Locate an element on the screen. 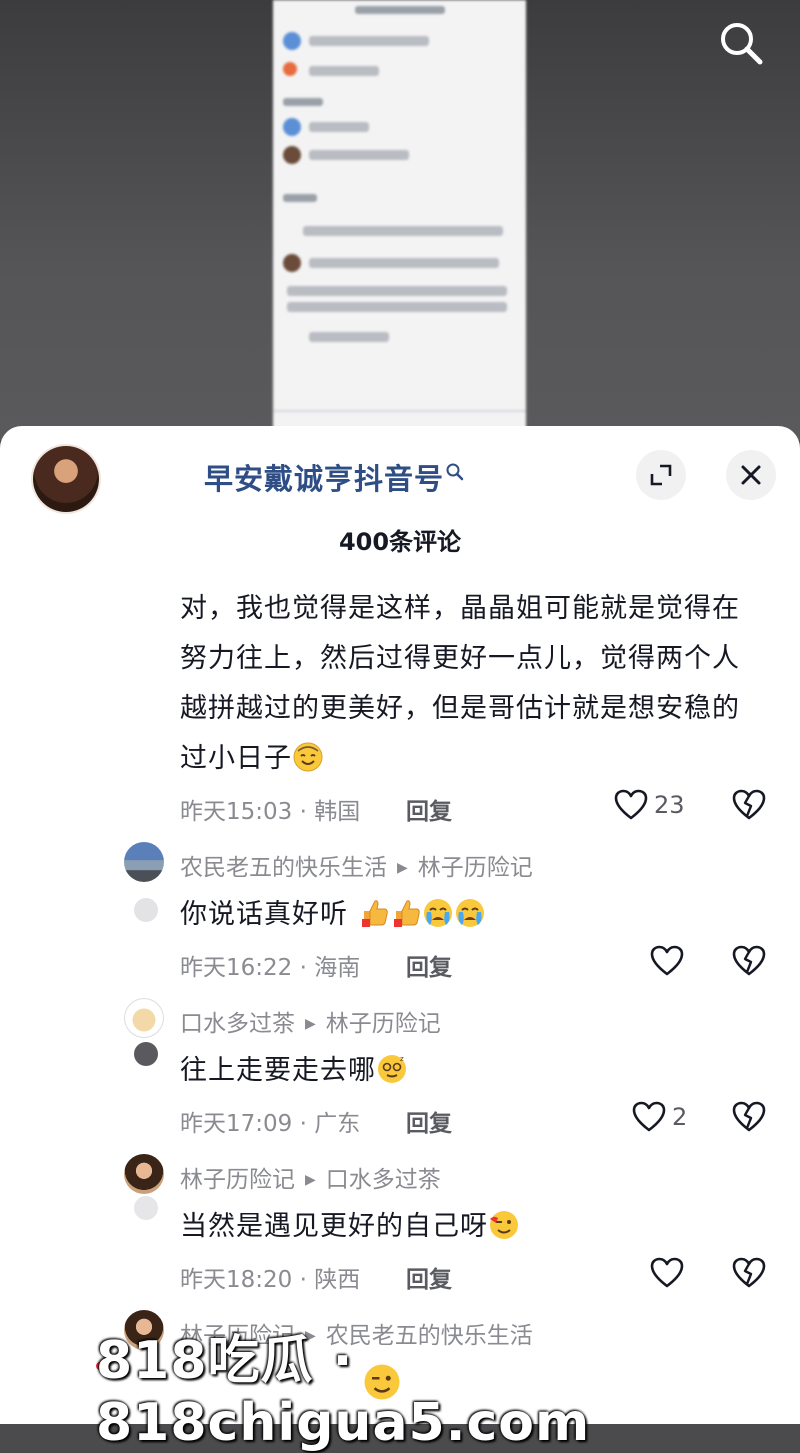 This screenshot has width=800, height=1453. like-count: 23 is located at coordinates (669, 805).